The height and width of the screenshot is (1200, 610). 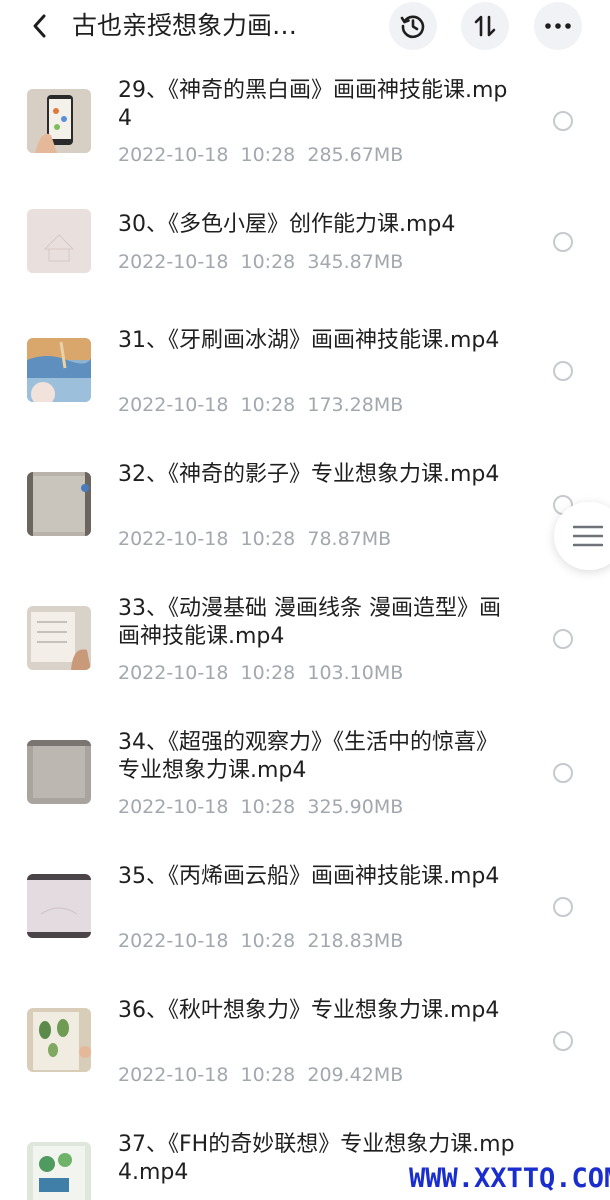 I want to click on file-name: 29、《神奇的黑白画》画画神技能课.mp4, so click(x=313, y=104).